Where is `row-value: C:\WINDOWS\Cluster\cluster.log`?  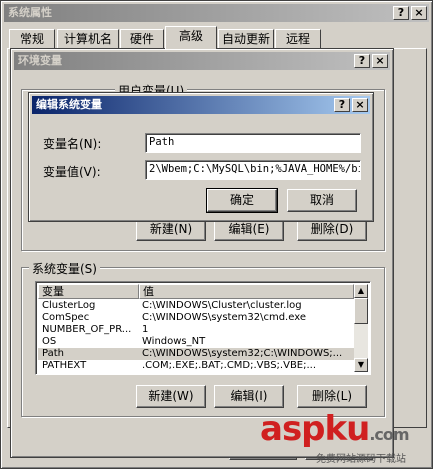
row-value: C:\WINDOWS\Cluster\cluster.log is located at coordinates (222, 305).